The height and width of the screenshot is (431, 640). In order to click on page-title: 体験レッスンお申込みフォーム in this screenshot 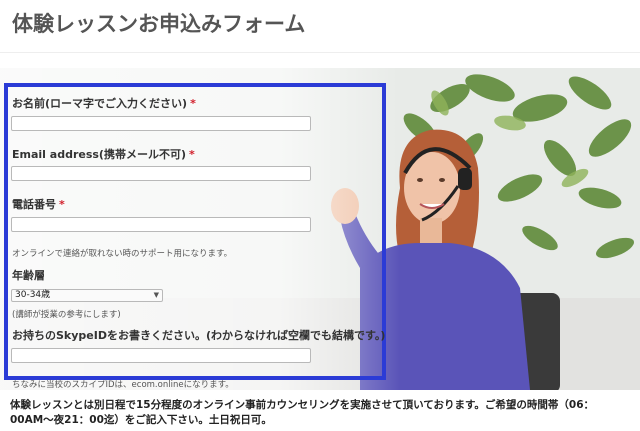, I will do `click(159, 24)`.